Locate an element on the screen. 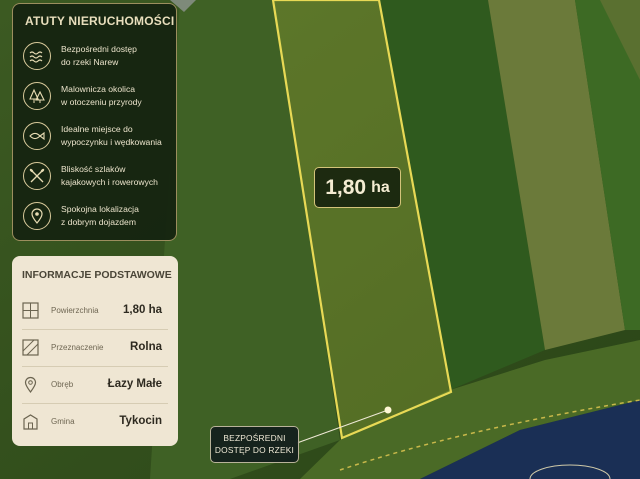 The height and width of the screenshot is (479, 640). amenity-line: Spokojna lokalizacja is located at coordinates (100, 209).